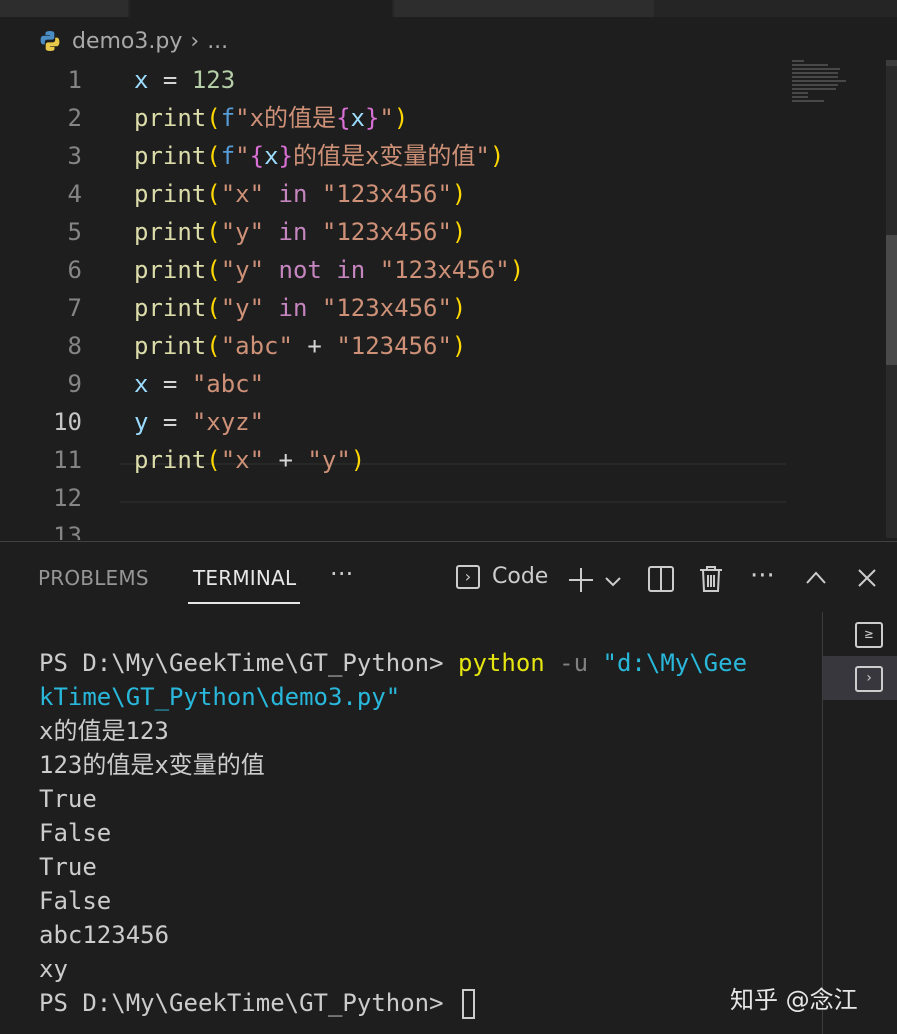 The image size is (897, 1034). I want to click on line-number: 3, so click(74, 156).